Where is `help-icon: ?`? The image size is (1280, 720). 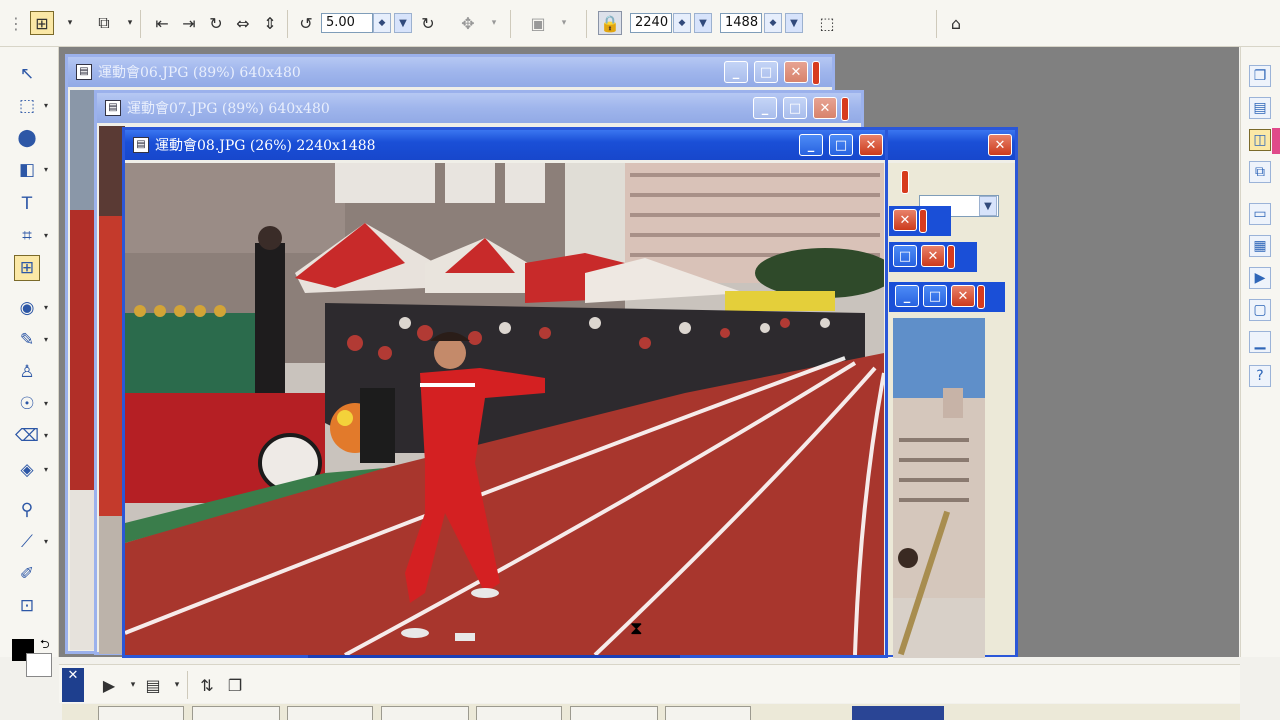 help-icon: ? is located at coordinates (1260, 376).